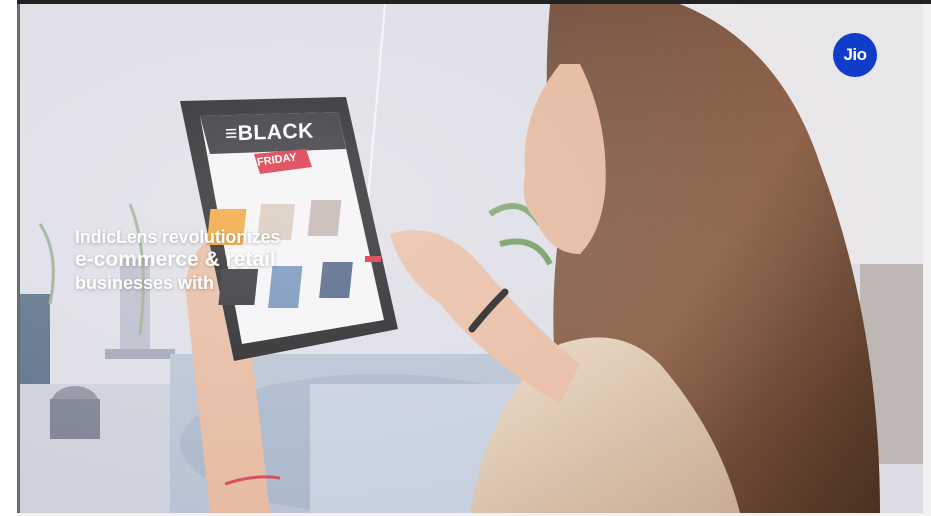  Describe the element at coordinates (178, 237) in the screenshot. I see `caption-line-1: IndicLens revolutionizes` at that location.